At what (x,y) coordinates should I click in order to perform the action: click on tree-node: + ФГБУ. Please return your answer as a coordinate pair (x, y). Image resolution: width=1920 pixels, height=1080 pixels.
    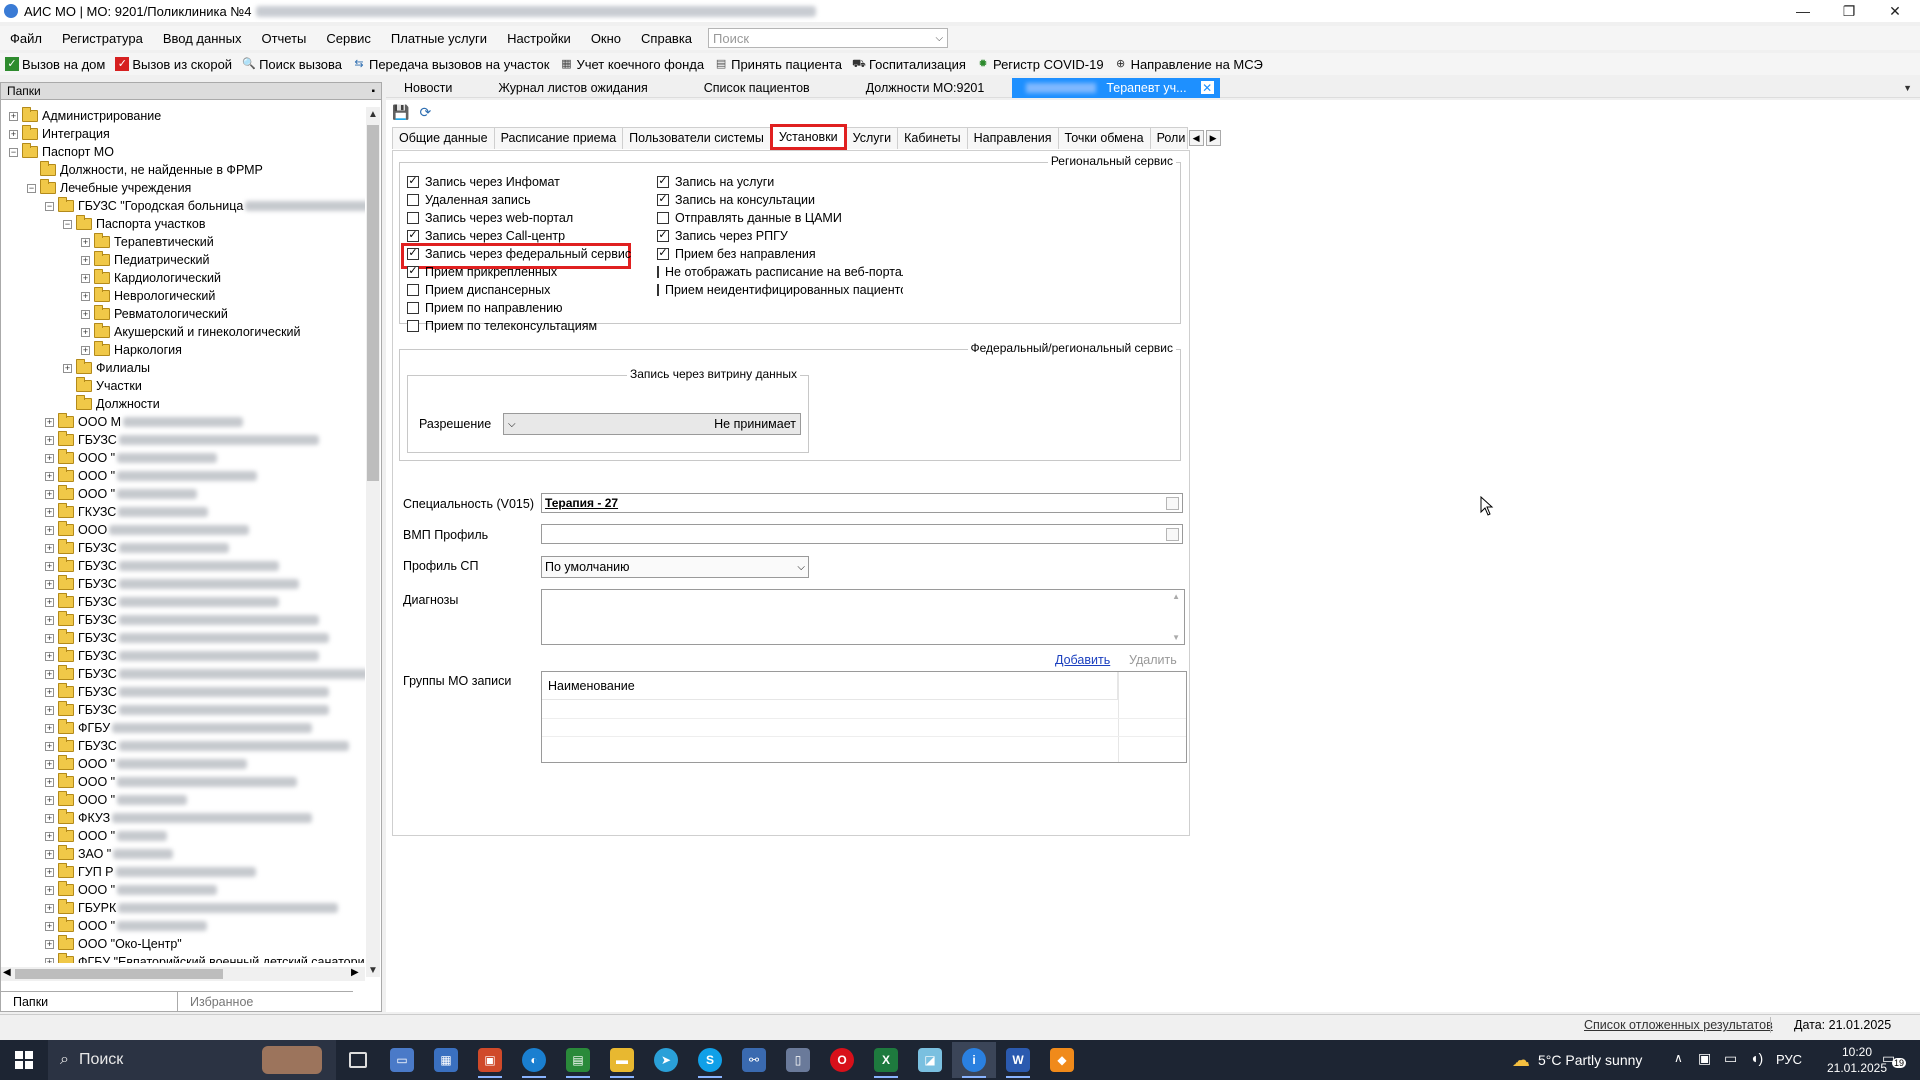
    Looking at the image, I should click on (179, 728).